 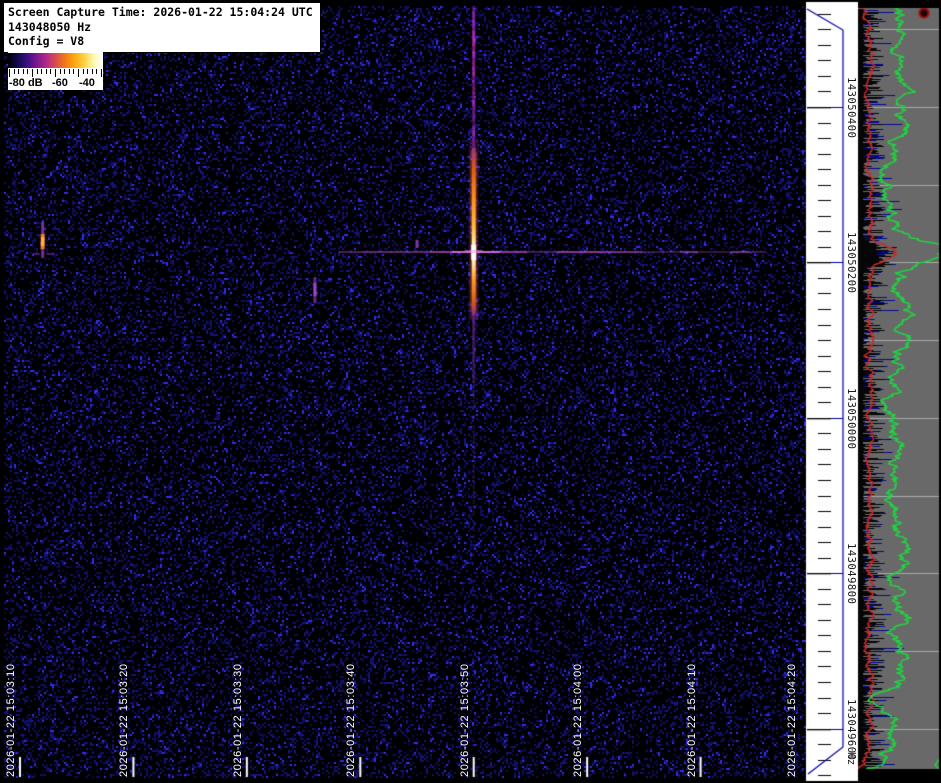 I want to click on time-label-5: 2026-01-22 15:04:00, so click(x=578, y=720).